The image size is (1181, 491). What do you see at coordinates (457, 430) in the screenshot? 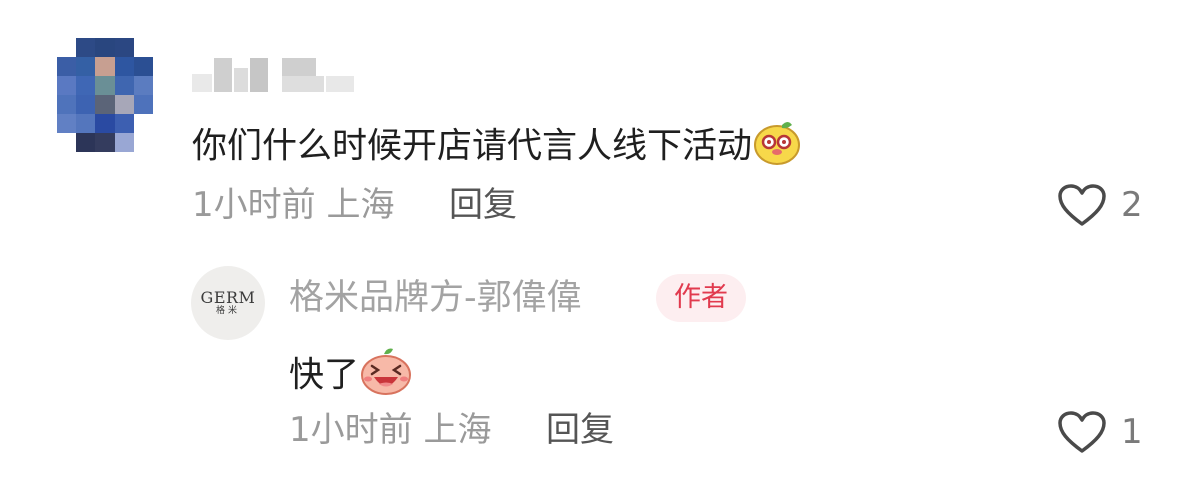
I see `reply-location: 上海` at bounding box center [457, 430].